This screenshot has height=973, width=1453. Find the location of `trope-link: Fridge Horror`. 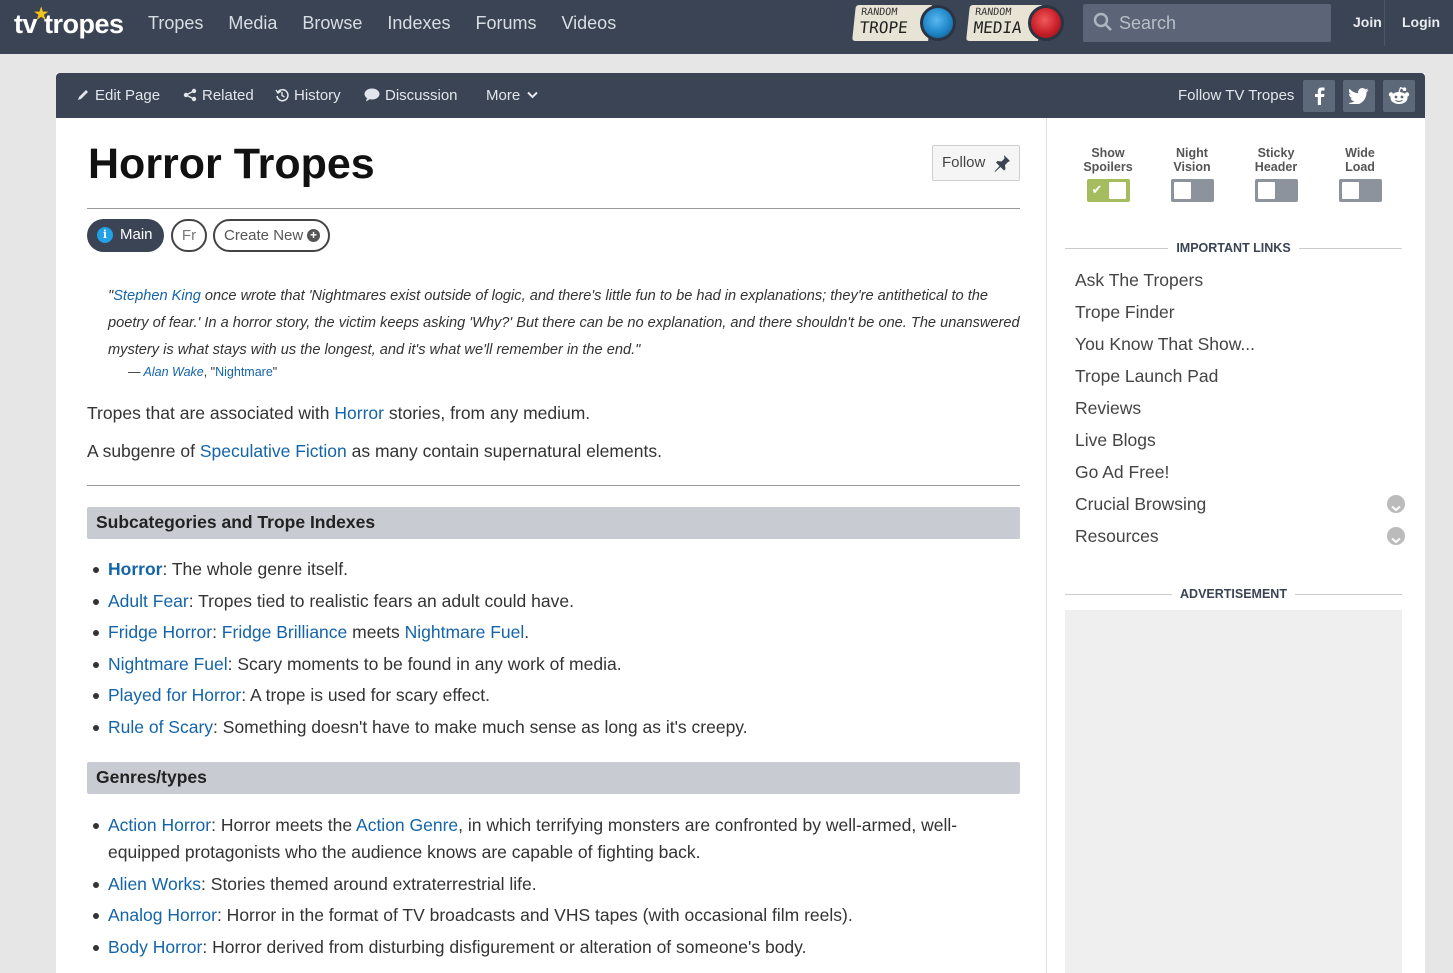

trope-link: Fridge Horror is located at coordinates (160, 632).